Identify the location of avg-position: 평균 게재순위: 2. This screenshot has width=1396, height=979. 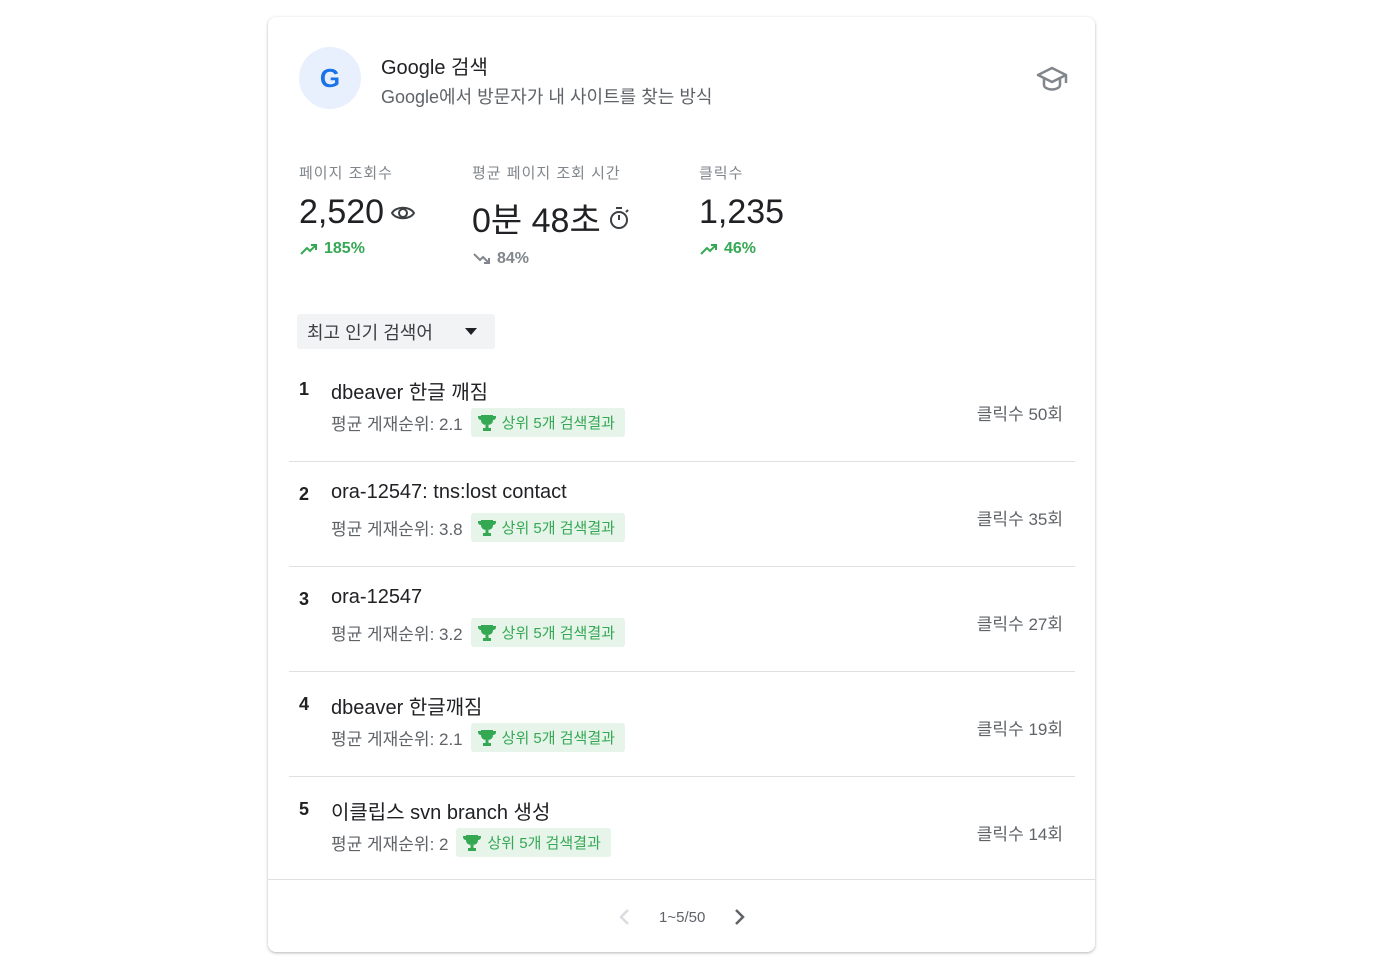
(390, 844).